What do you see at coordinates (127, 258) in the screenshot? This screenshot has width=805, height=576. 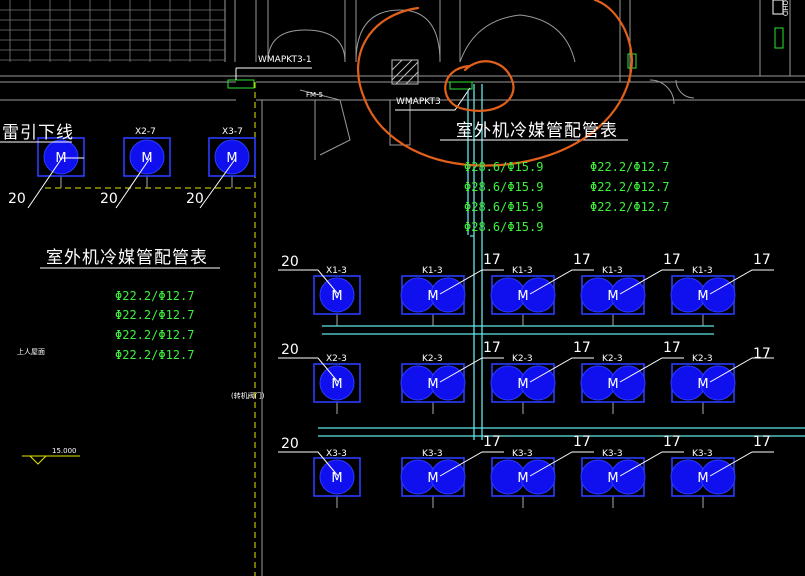 I see `pipe-table-title-left: 室外机冷媒管配管表` at bounding box center [127, 258].